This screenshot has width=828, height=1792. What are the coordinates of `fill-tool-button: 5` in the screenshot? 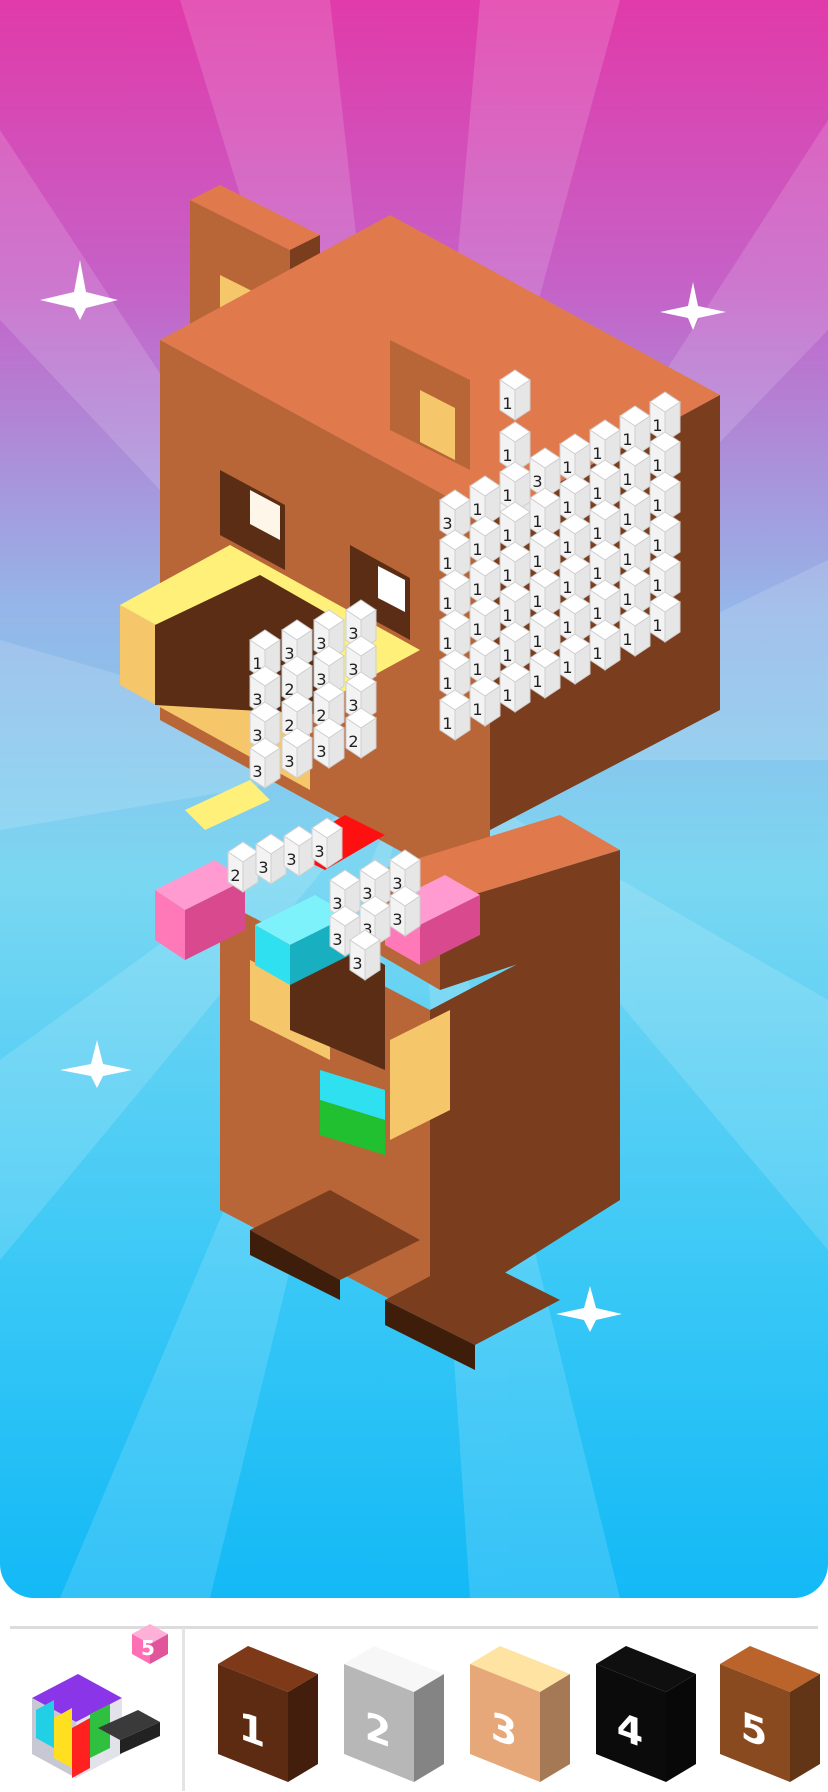 It's located at (98, 1703).